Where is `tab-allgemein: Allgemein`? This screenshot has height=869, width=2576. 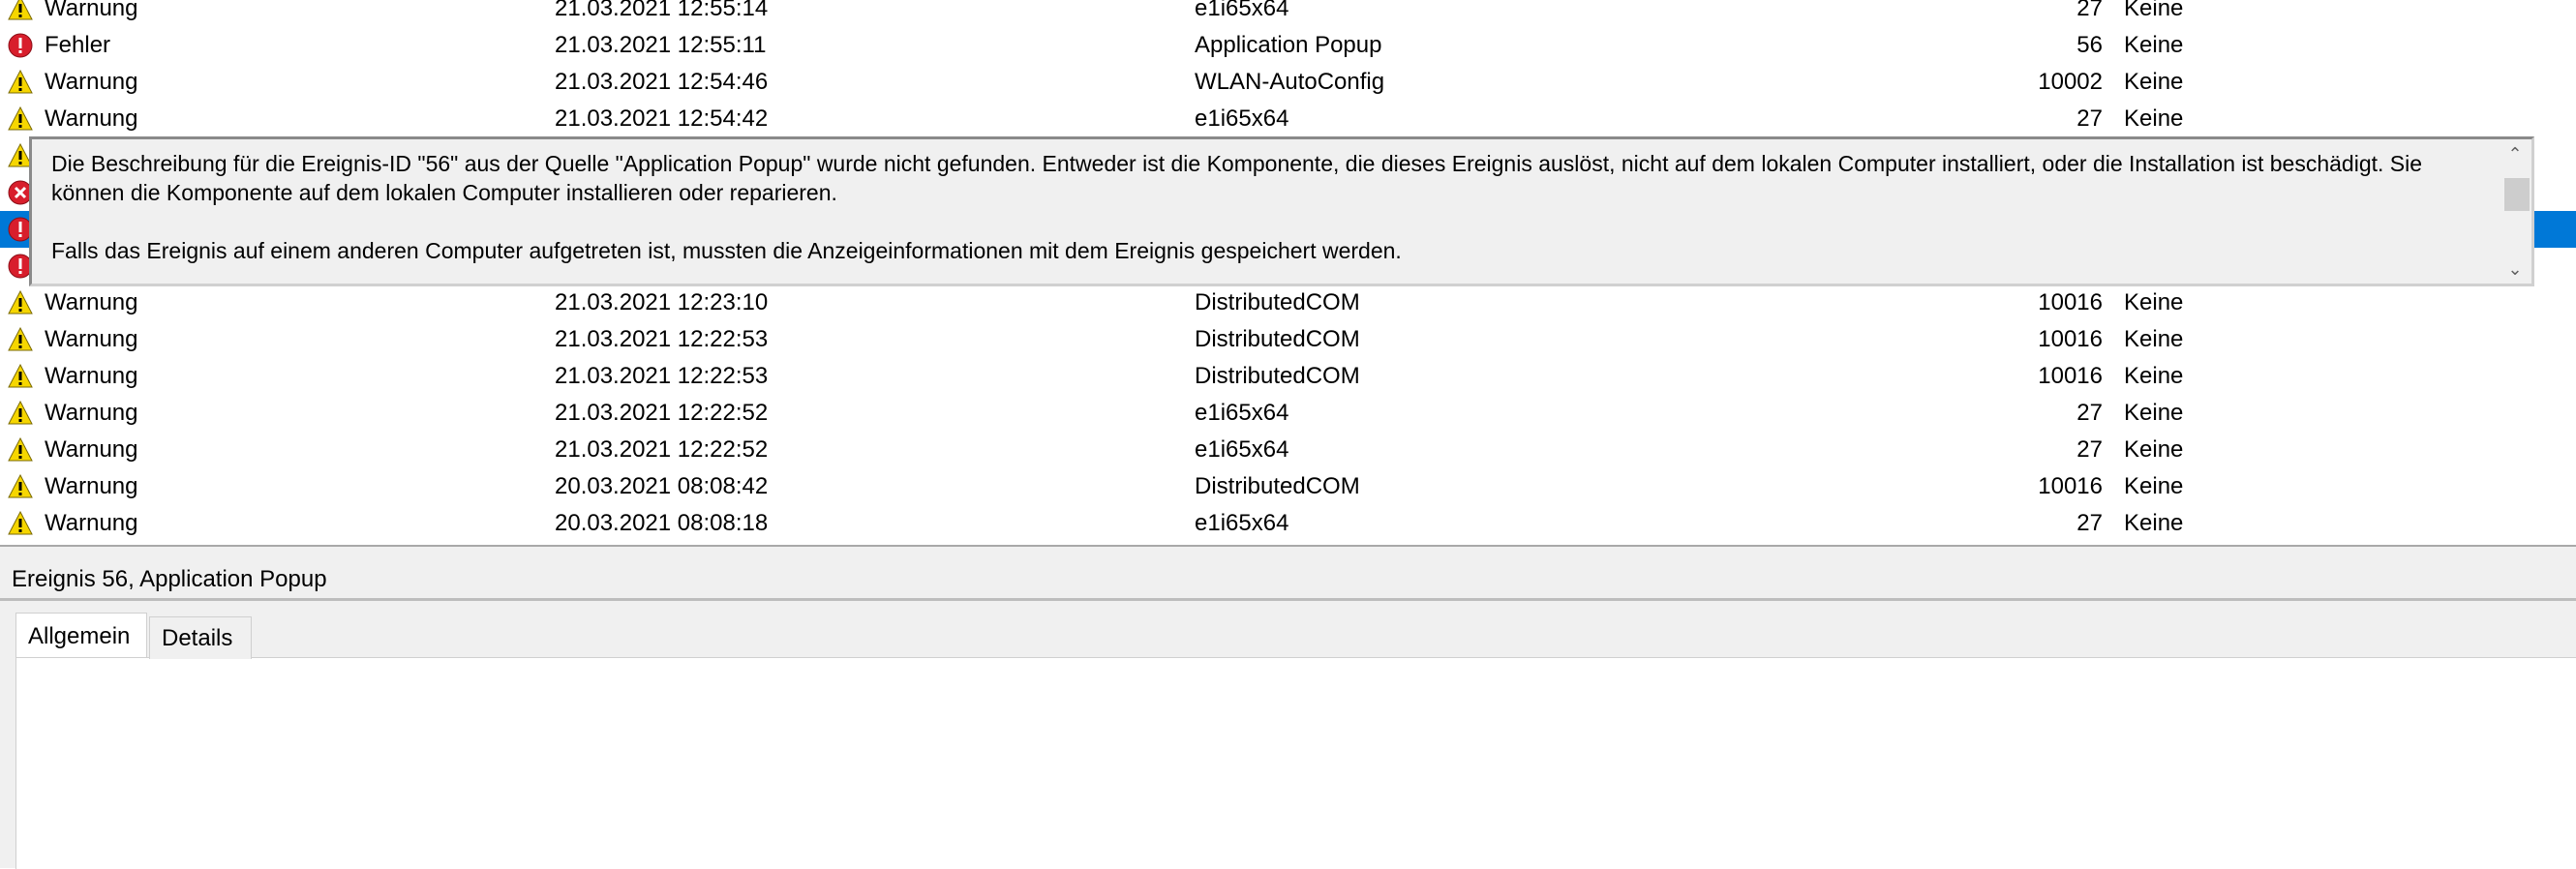 tab-allgemein: Allgemein is located at coordinates (81, 635).